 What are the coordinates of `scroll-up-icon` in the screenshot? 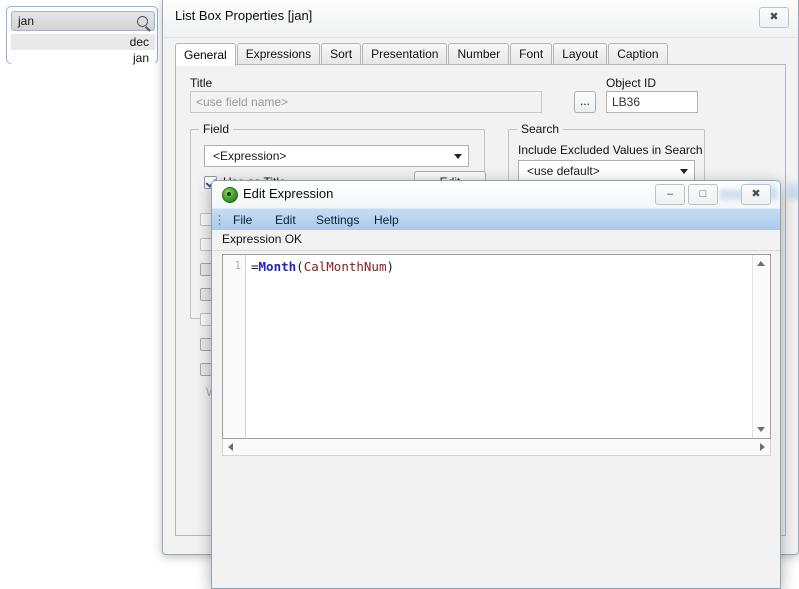 It's located at (761, 263).